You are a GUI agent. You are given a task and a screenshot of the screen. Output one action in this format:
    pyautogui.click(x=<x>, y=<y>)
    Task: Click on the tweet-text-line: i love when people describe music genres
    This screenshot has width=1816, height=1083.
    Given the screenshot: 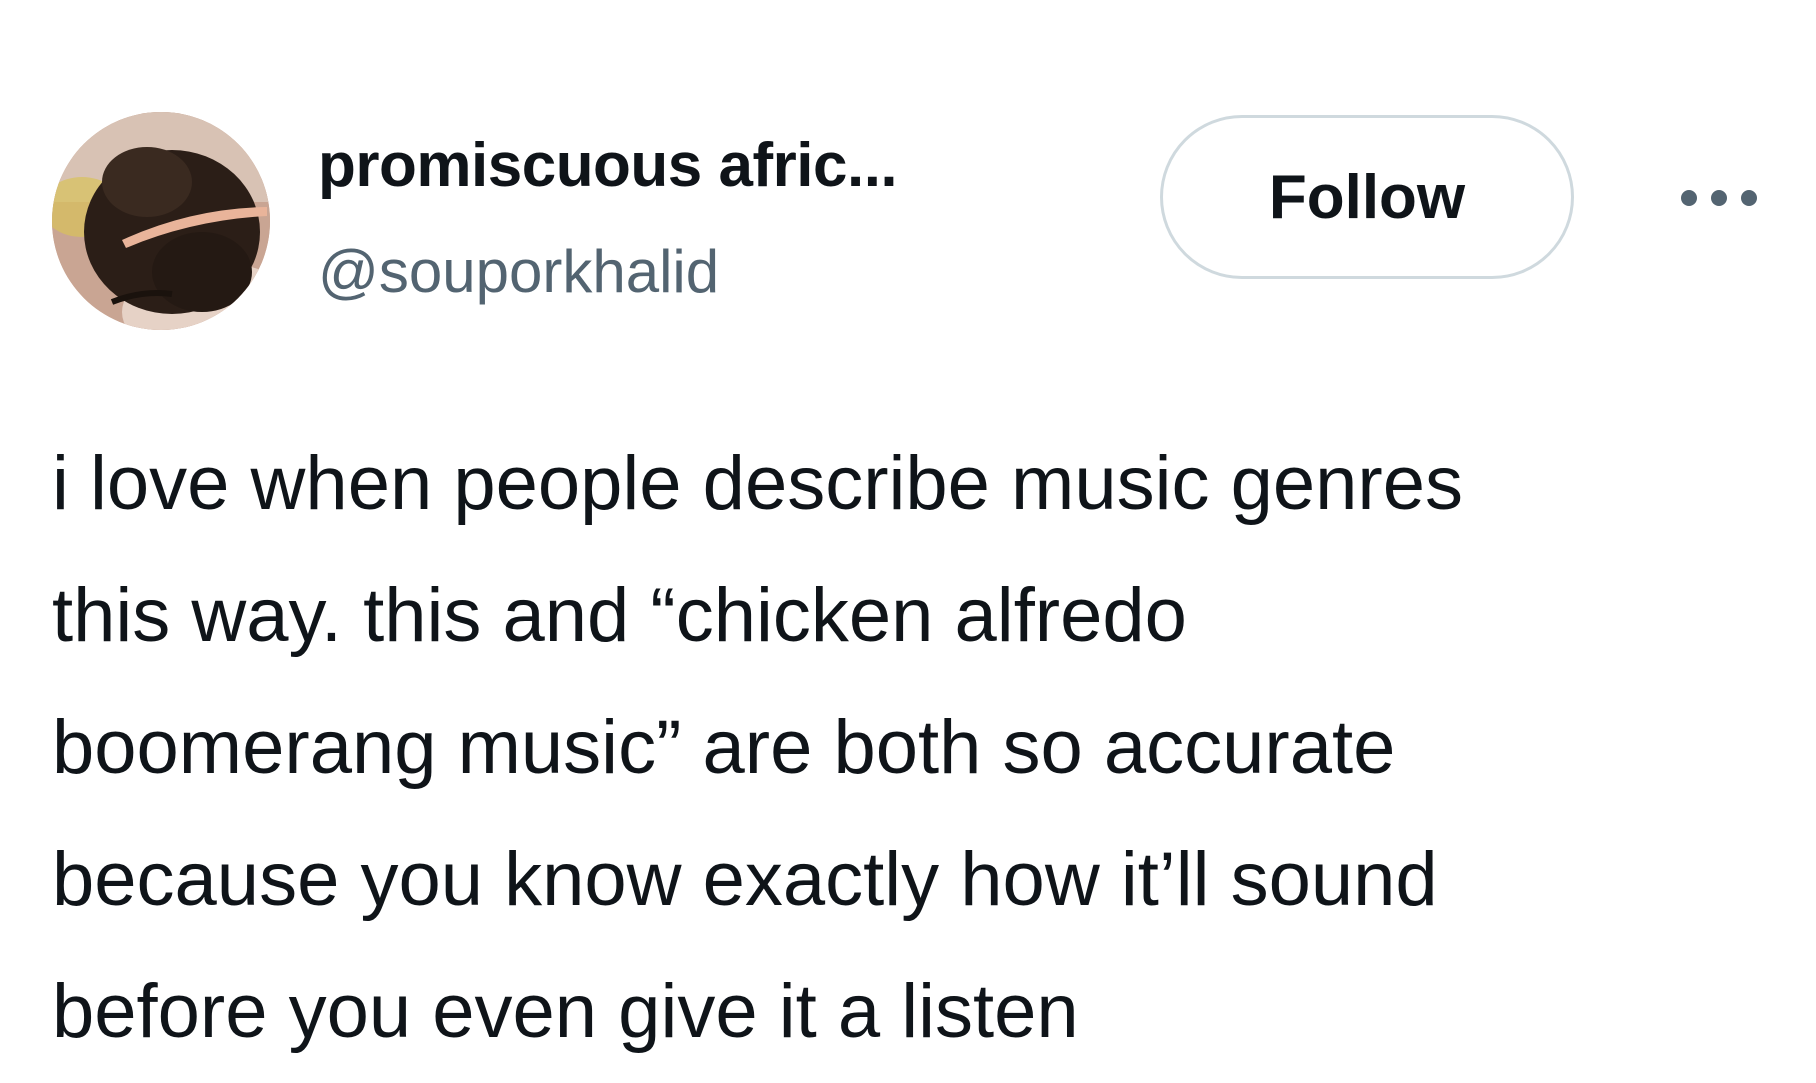 What is the action you would take?
    pyautogui.click(x=758, y=483)
    